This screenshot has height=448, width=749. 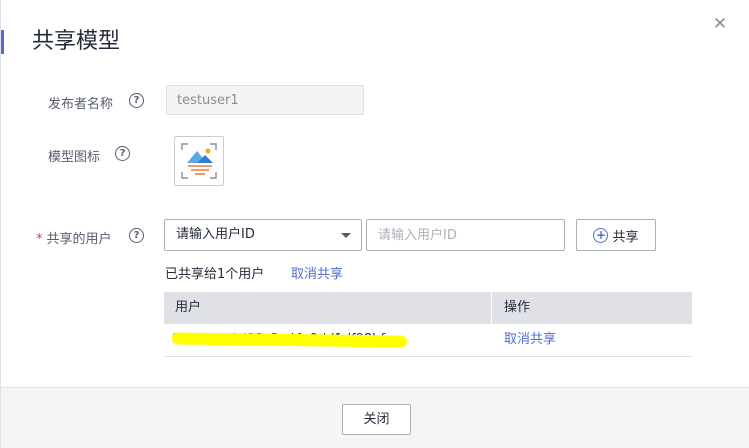 I want to click on model-icon-help-icon: ?, so click(x=122, y=153).